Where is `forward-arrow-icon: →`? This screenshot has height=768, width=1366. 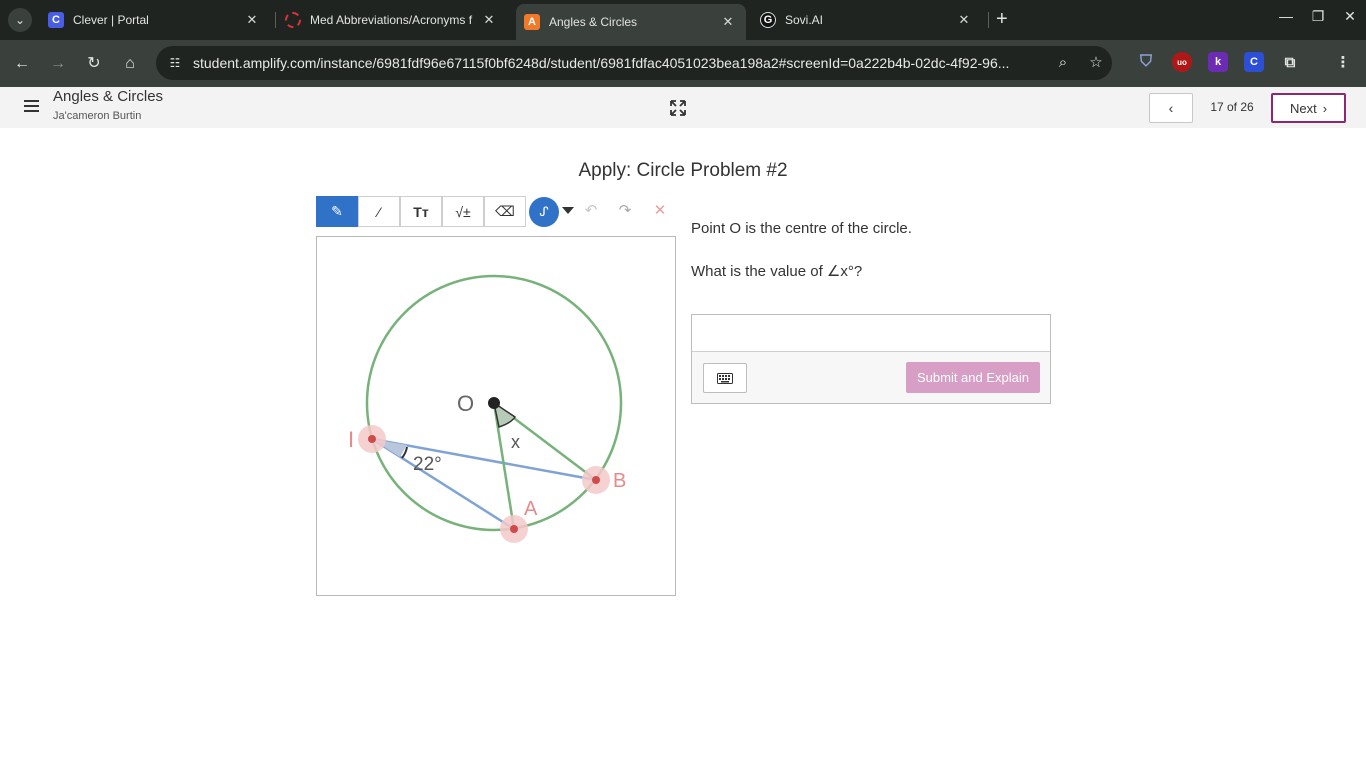 forward-arrow-icon: → is located at coordinates (58, 64).